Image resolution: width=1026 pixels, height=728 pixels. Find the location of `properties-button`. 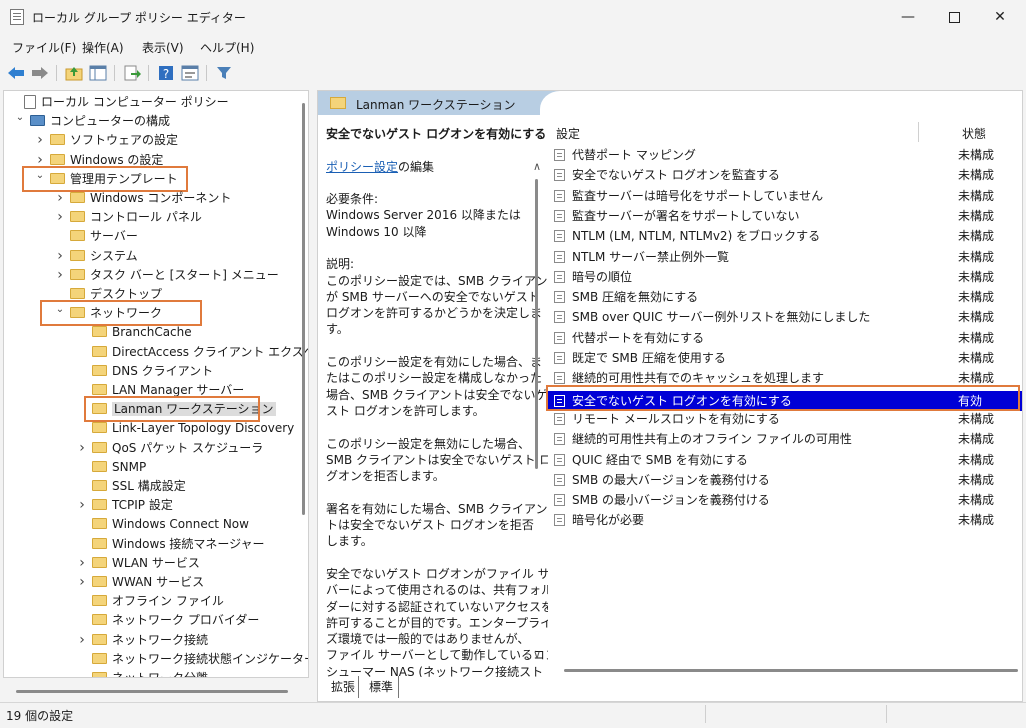

properties-button is located at coordinates (190, 73).